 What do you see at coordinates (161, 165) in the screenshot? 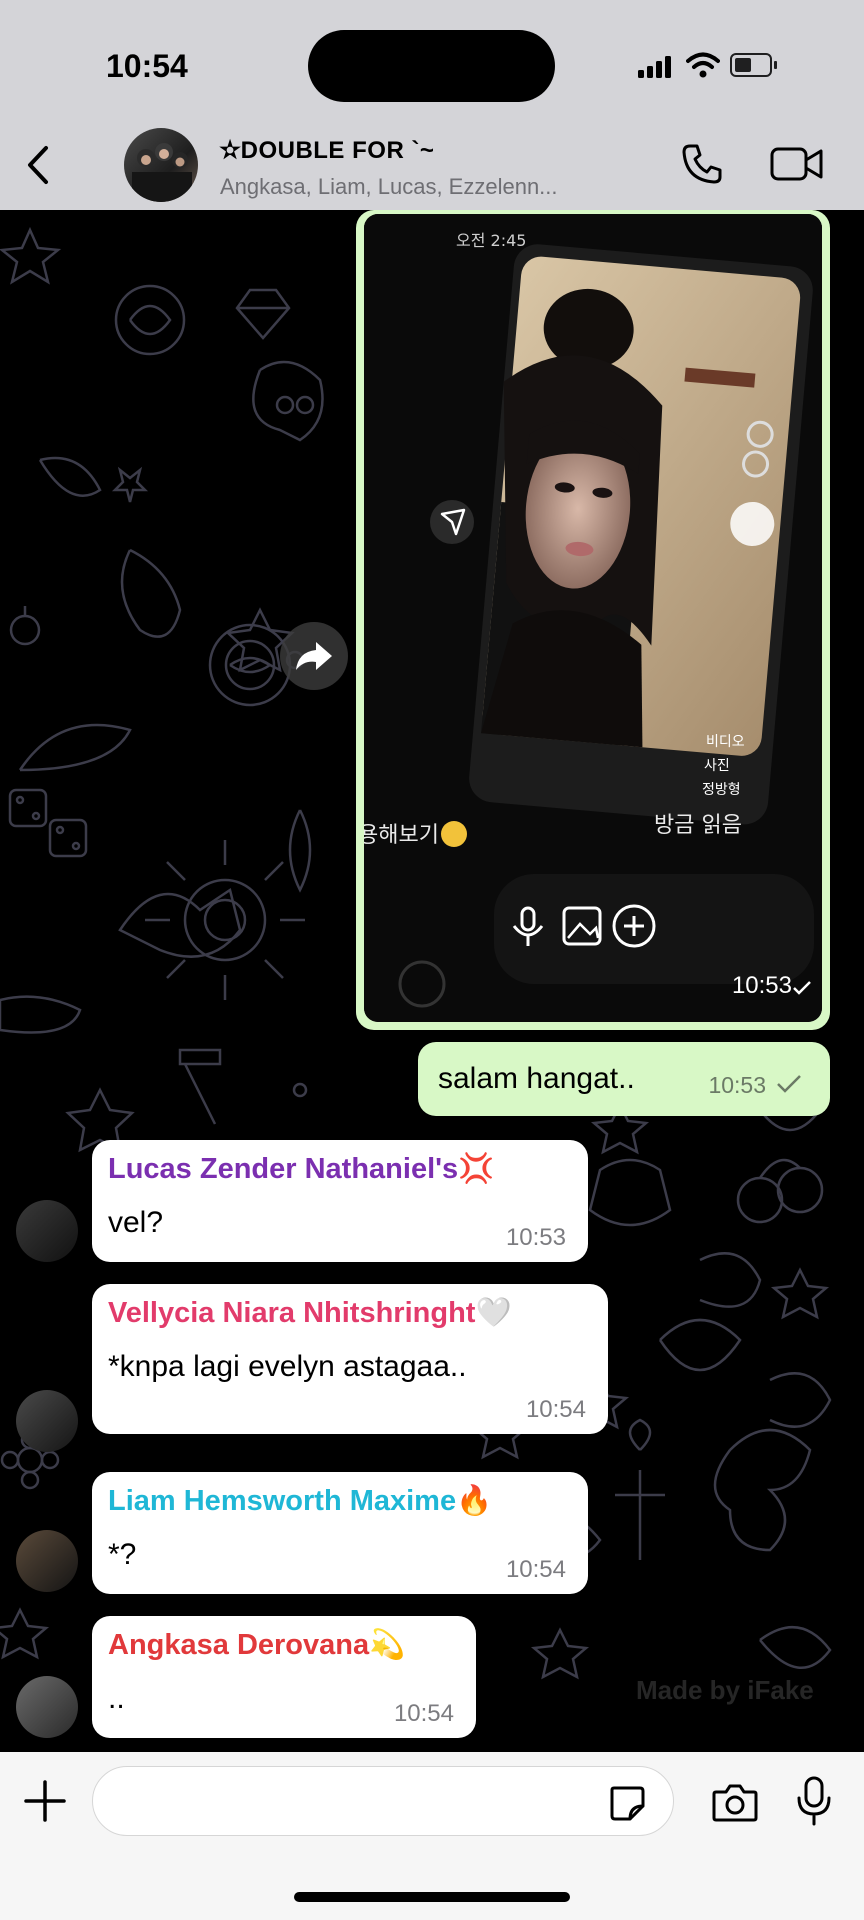
I see `group-avatar` at bounding box center [161, 165].